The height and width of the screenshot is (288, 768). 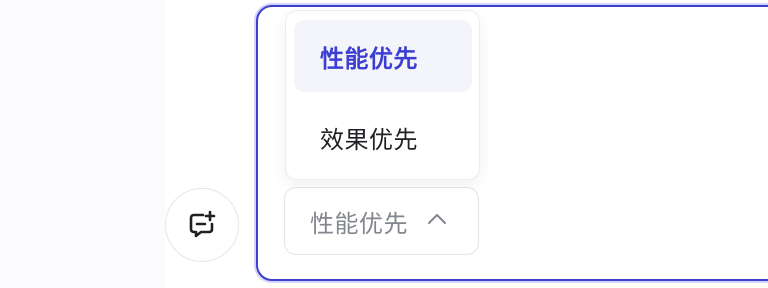 I want to click on mode-dropdown-menu: 性能优先 效果优先, so click(x=382, y=95).